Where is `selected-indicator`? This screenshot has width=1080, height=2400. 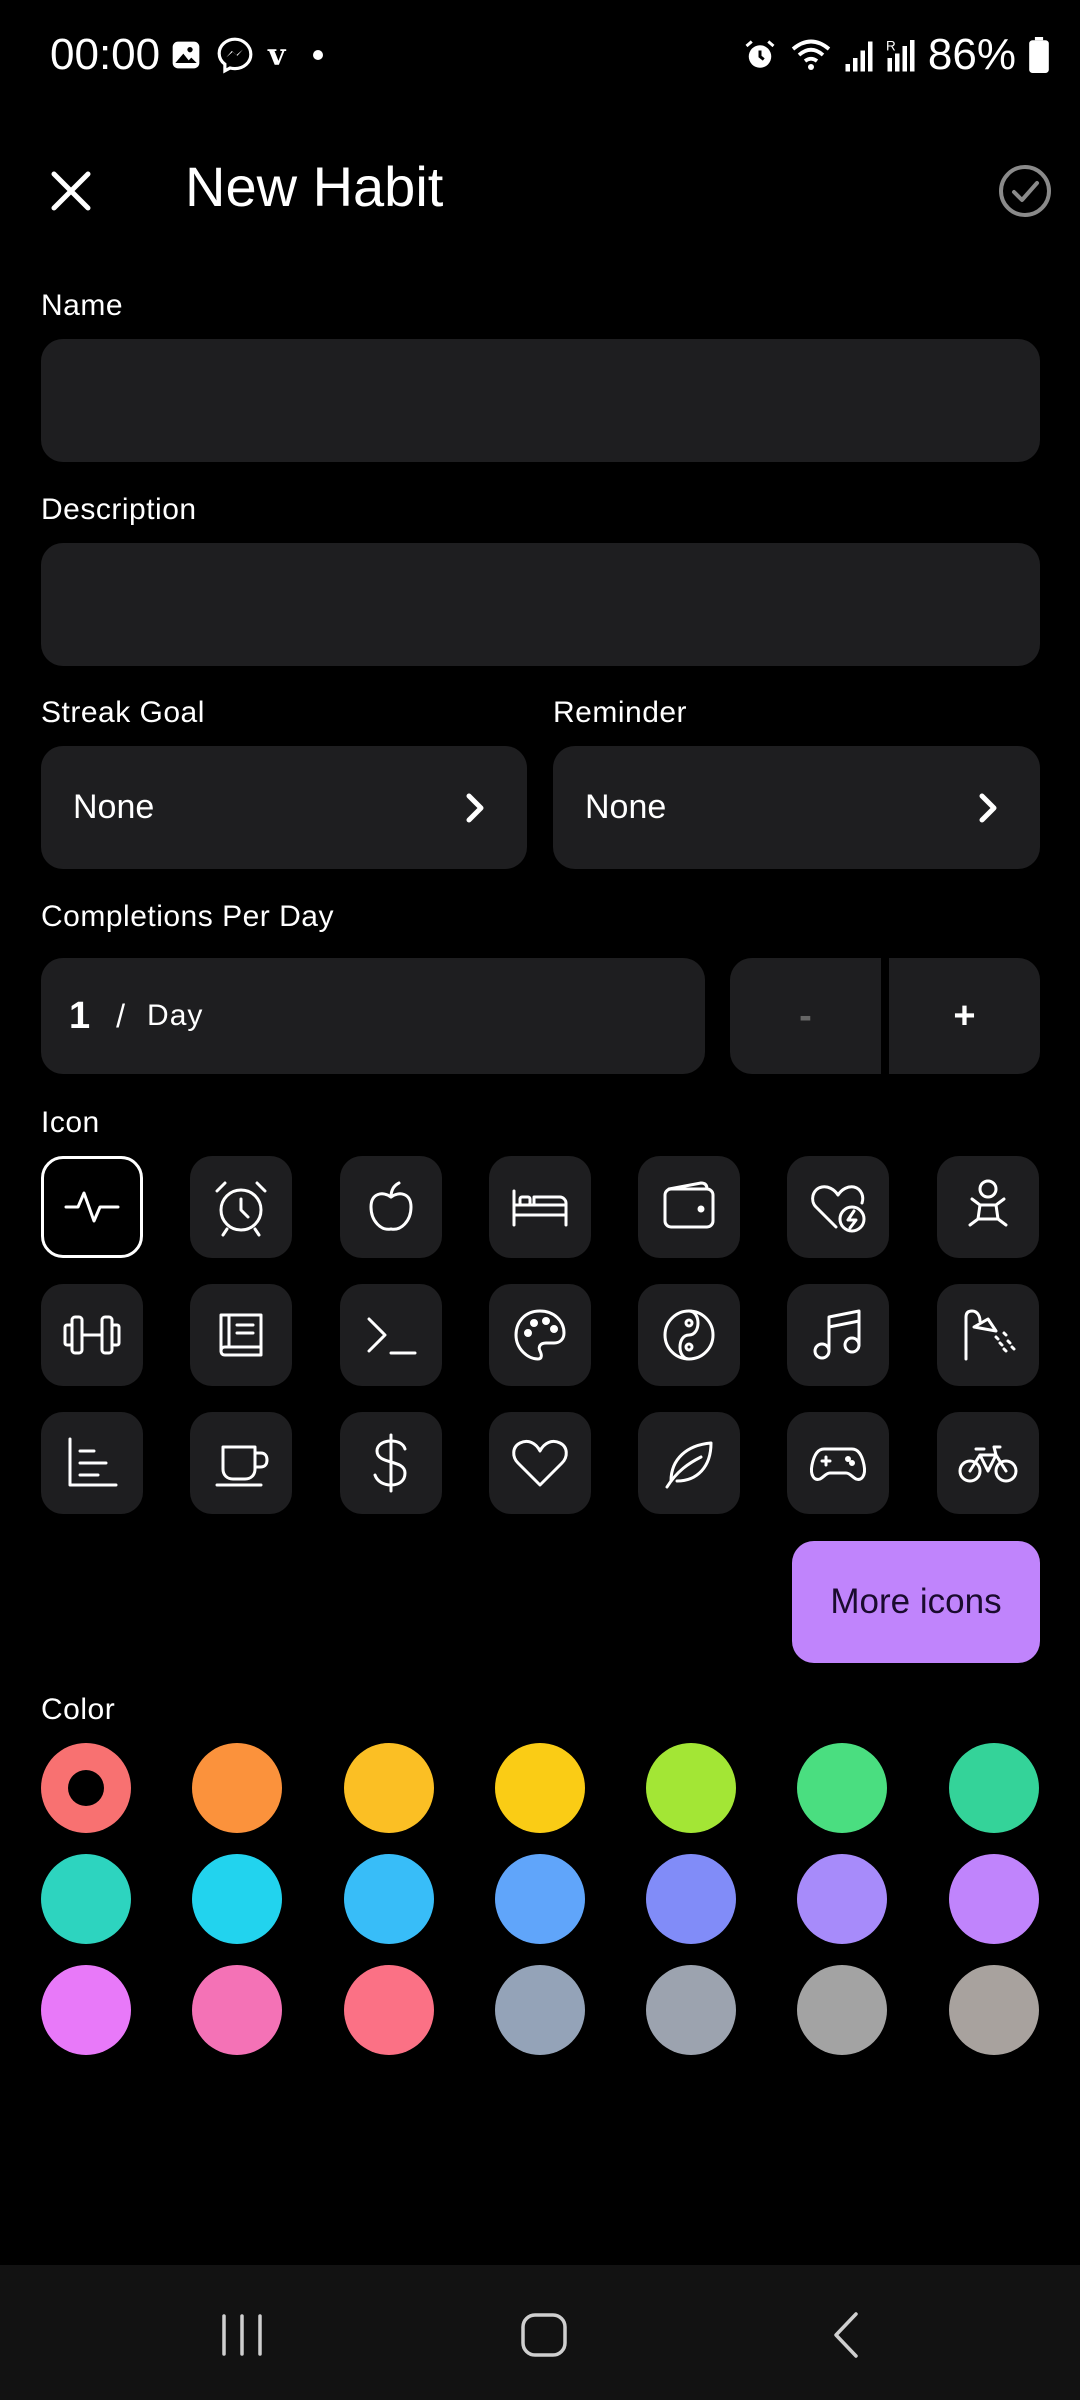 selected-indicator is located at coordinates (86, 1788).